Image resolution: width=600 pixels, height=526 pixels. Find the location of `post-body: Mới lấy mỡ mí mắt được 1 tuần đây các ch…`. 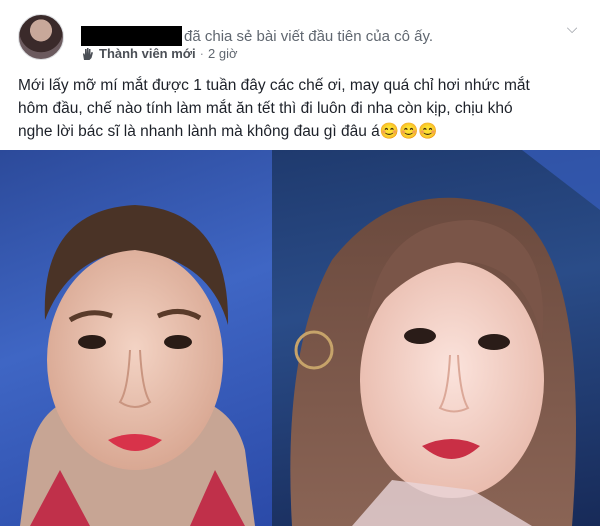

post-body: Mới lấy mỡ mí mắt được 1 tuần đây các ch… is located at coordinates (303, 108).